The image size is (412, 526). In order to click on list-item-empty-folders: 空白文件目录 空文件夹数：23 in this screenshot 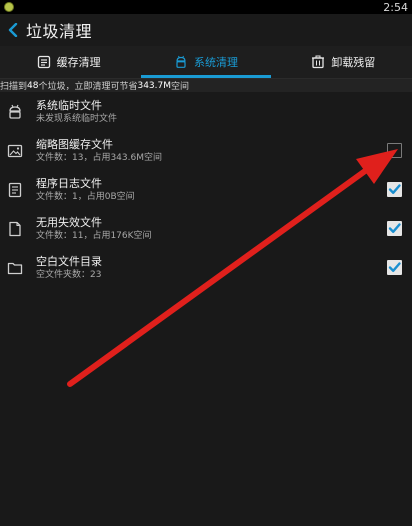, I will do `click(206, 267)`.